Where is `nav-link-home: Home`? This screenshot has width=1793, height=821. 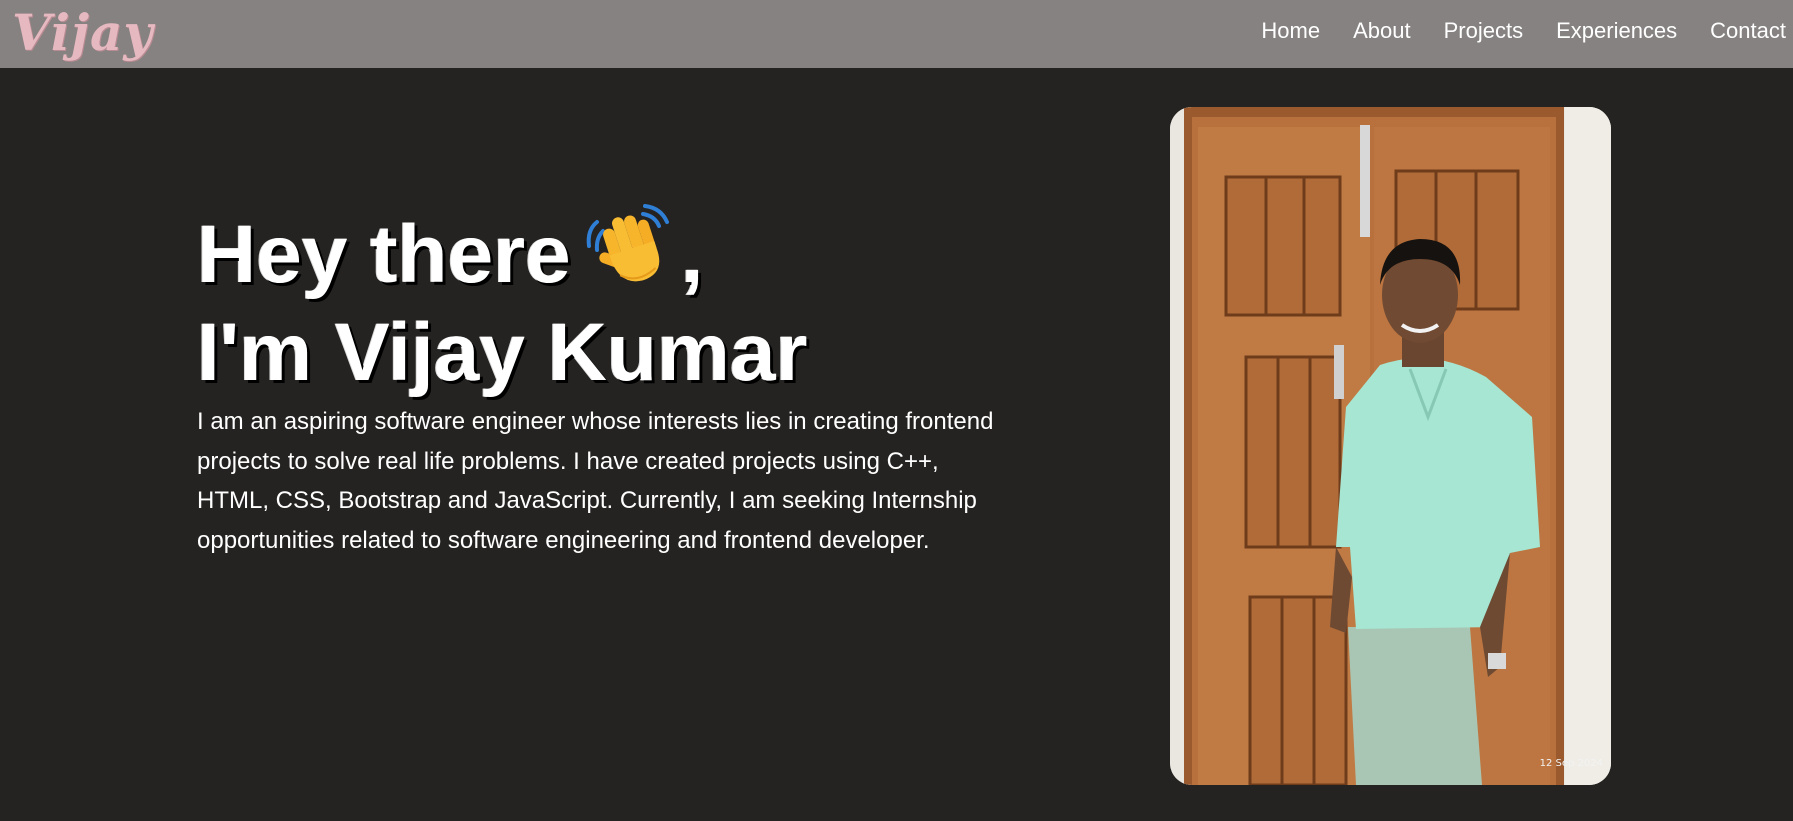
nav-link-home: Home is located at coordinates (1290, 31).